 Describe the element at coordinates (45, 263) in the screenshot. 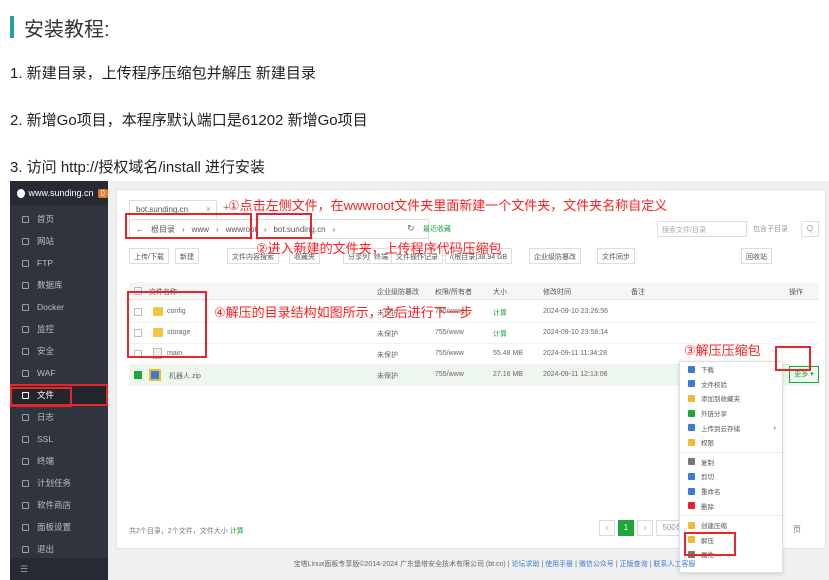

I see `sidebar-item-label: FTP` at that location.